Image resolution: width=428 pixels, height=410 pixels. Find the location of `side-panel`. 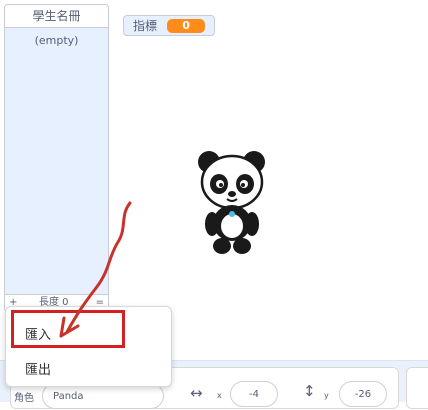

side-panel is located at coordinates (417, 388).